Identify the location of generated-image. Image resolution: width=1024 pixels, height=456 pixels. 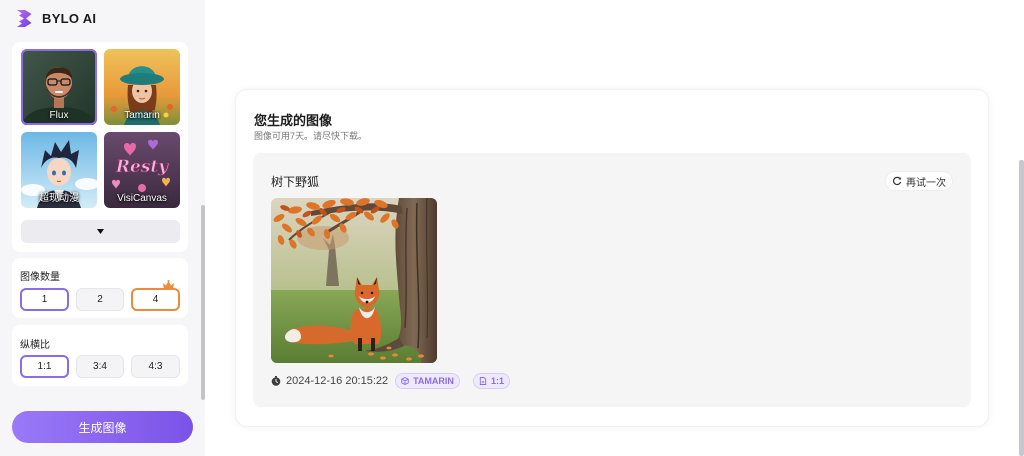
(354, 280).